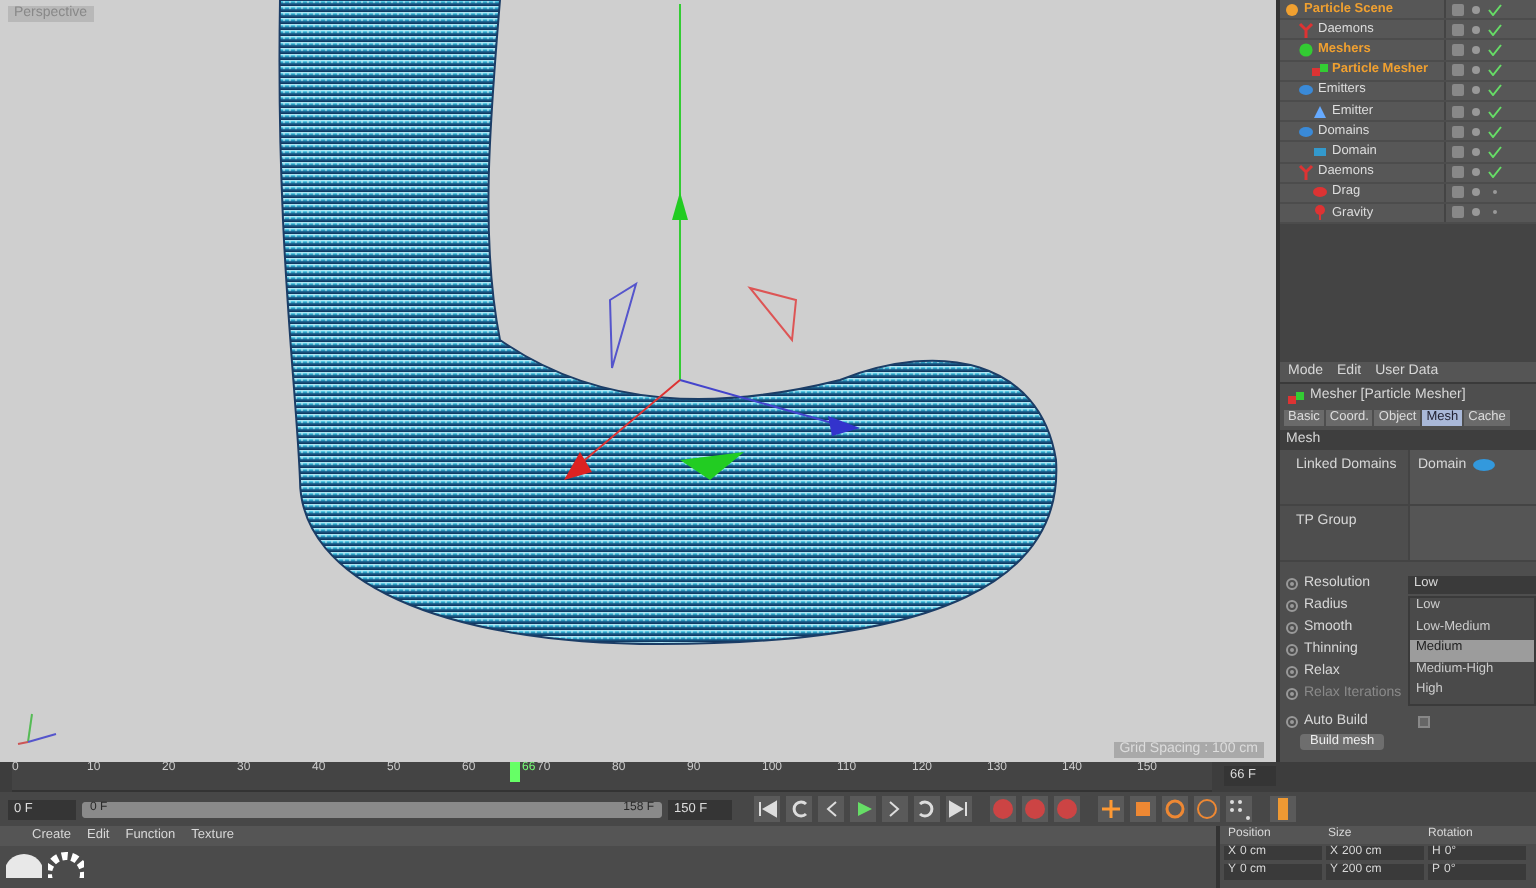  I want to click on drag-icon, so click(1320, 192).